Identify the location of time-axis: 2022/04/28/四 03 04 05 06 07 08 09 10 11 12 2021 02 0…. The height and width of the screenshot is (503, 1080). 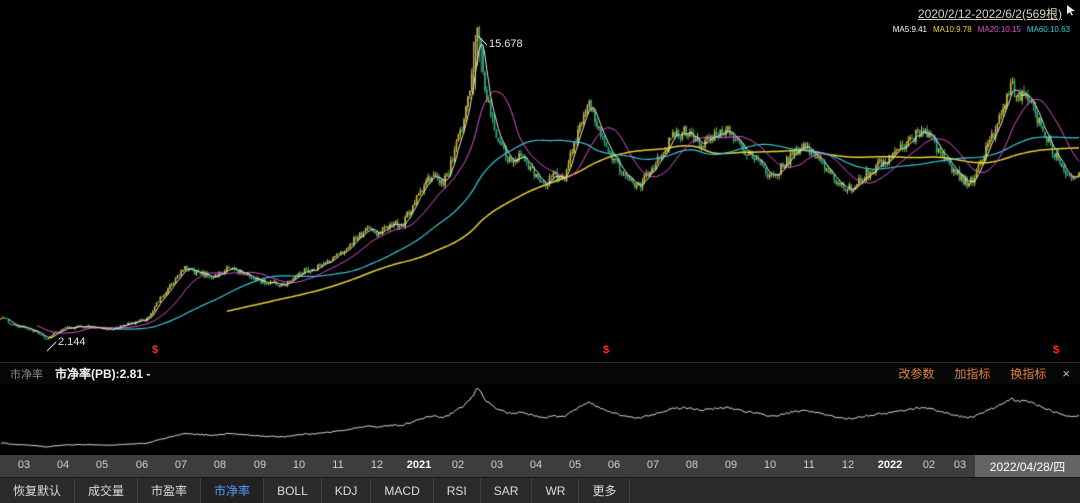
(540, 466).